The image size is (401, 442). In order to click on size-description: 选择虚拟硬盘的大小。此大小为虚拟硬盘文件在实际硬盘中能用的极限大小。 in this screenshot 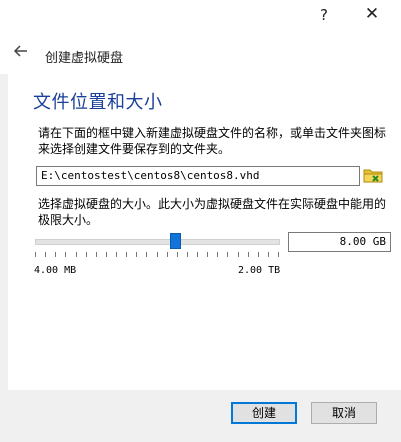, I will do `click(212, 212)`.